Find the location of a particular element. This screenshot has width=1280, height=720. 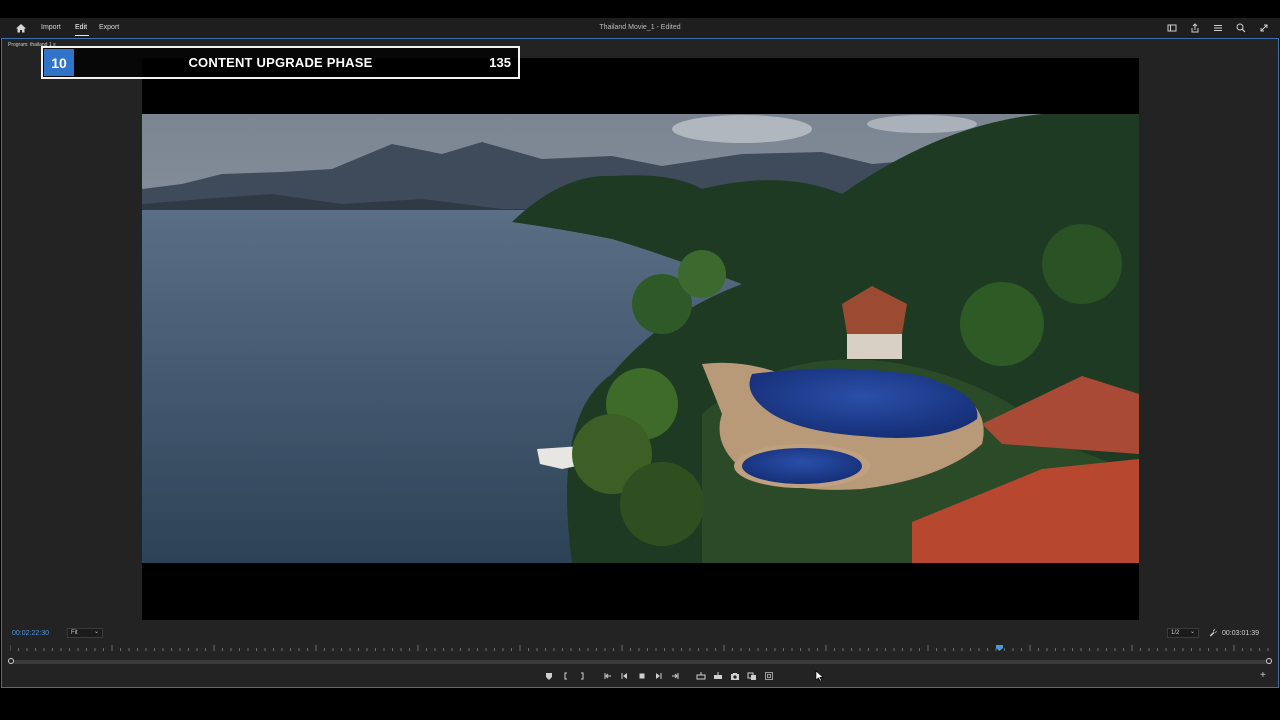

zoom-fit-select: Fit ⌄ is located at coordinates (85, 633).